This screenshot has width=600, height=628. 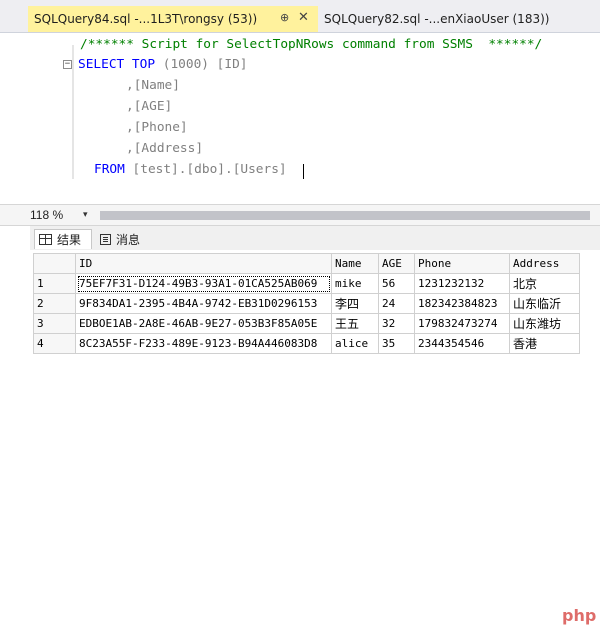 What do you see at coordinates (73, 112) in the screenshot?
I see `fold-guide` at bounding box center [73, 112].